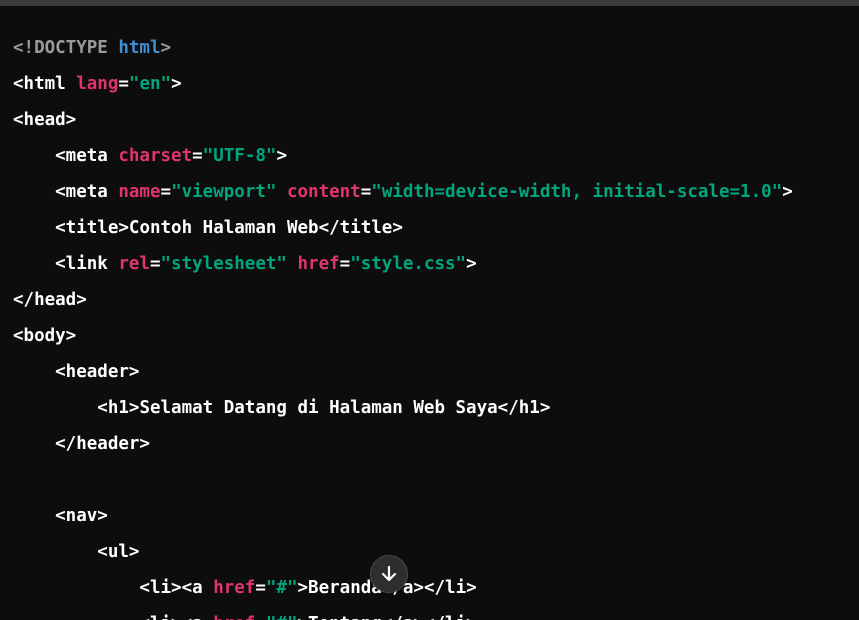 This screenshot has width=859, height=620. What do you see at coordinates (139, 192) in the screenshot?
I see `code-token: name` at bounding box center [139, 192].